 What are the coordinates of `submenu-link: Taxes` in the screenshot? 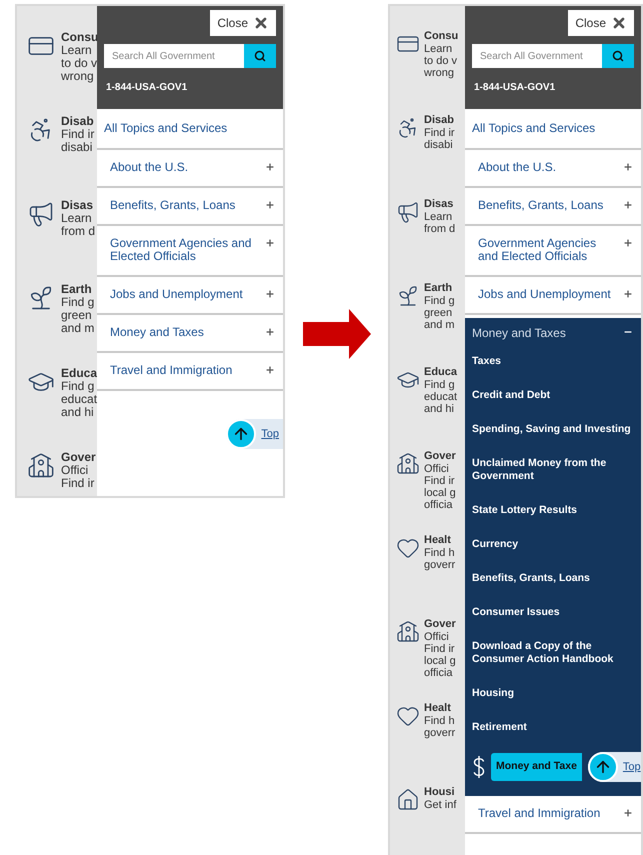 It's located at (553, 363).